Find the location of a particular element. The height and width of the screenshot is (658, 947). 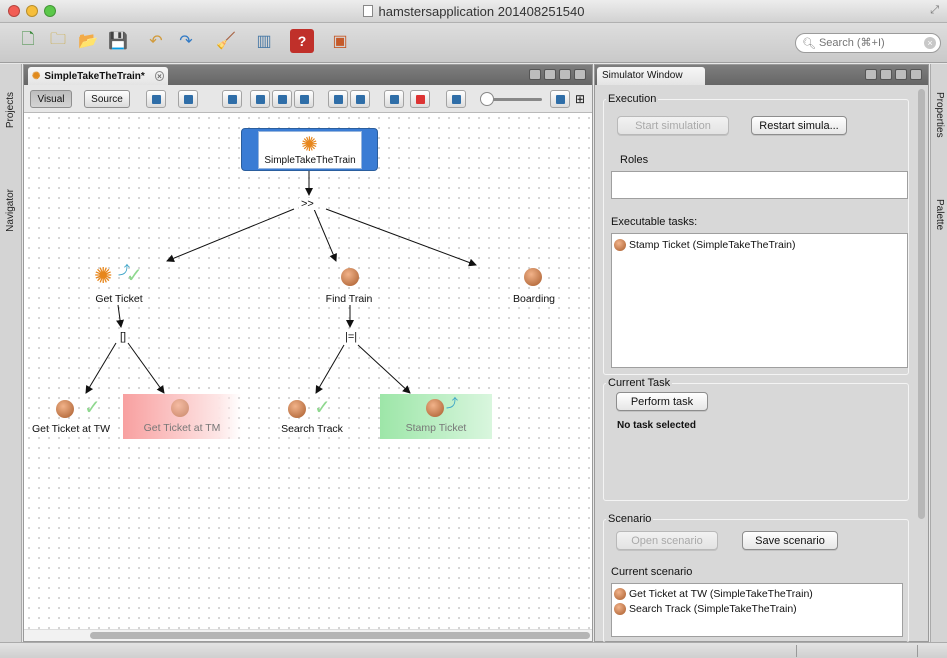

simulator-tab-bar: Simulator Window is located at coordinates (761, 75).